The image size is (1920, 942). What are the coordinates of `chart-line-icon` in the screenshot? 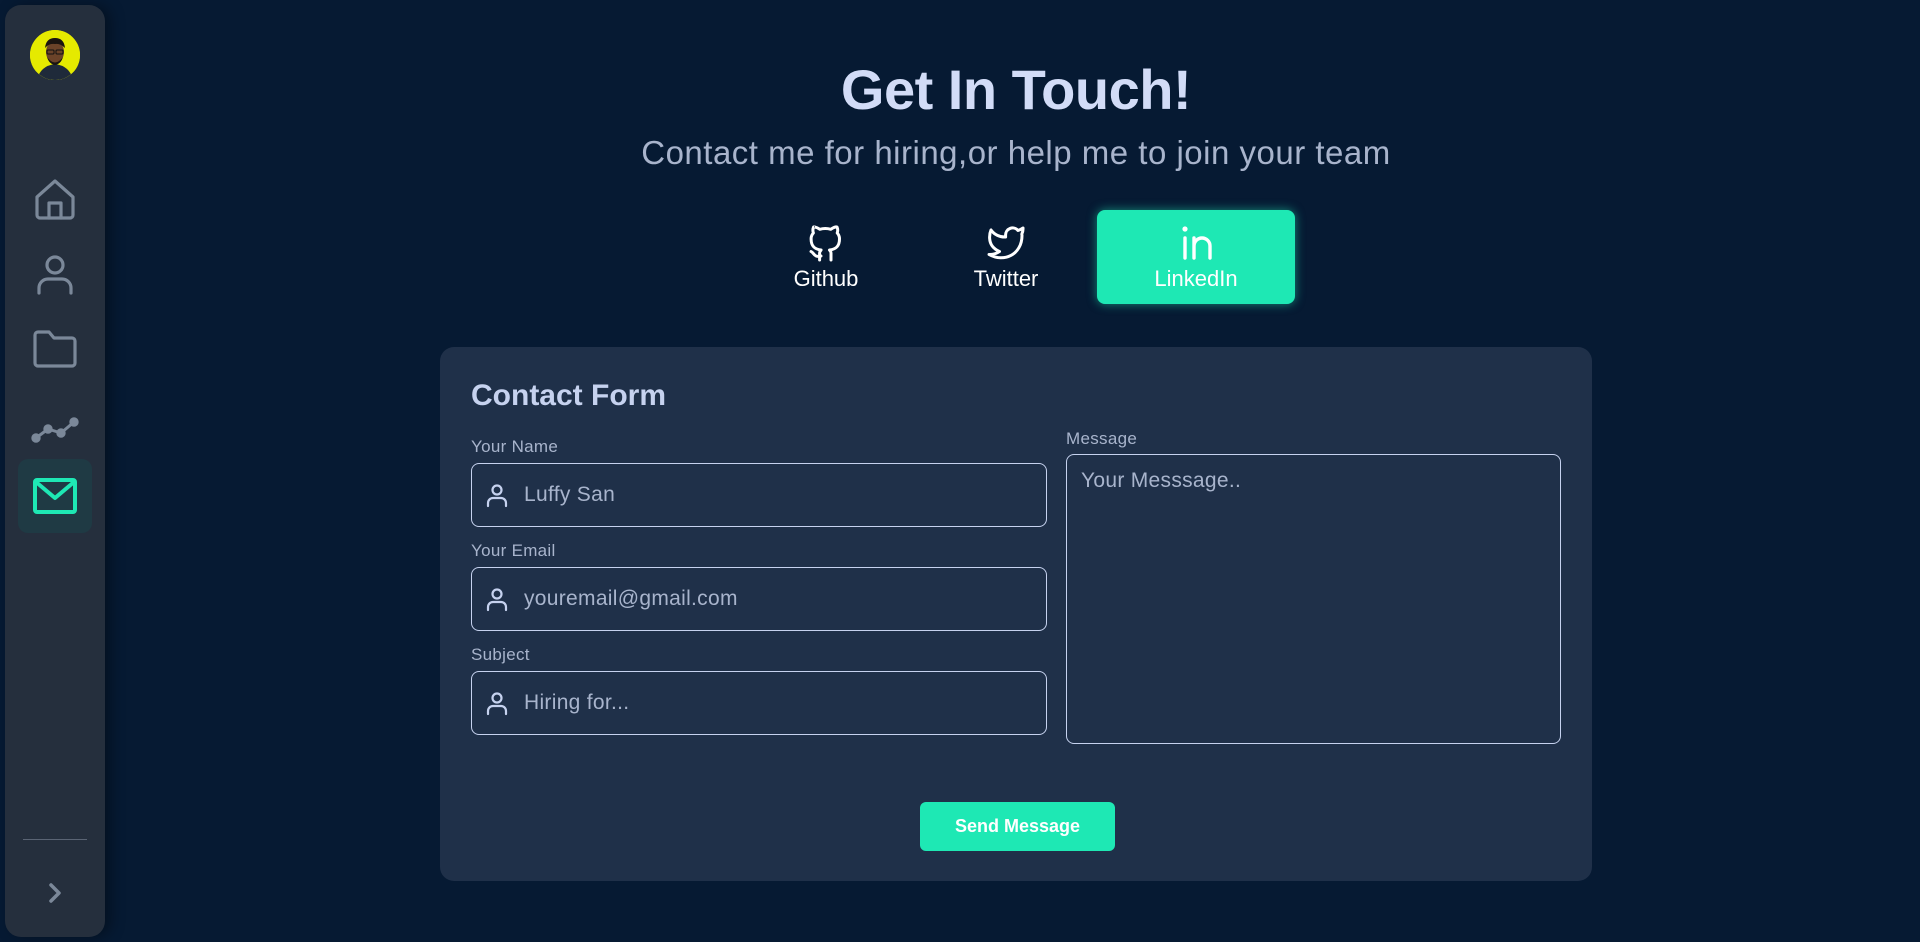 It's located at (55, 430).